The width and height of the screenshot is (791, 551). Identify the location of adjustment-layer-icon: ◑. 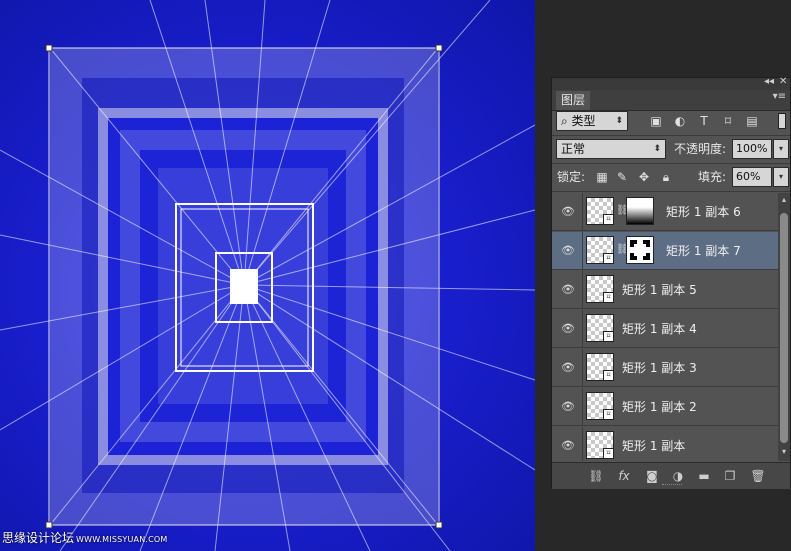
(678, 476).